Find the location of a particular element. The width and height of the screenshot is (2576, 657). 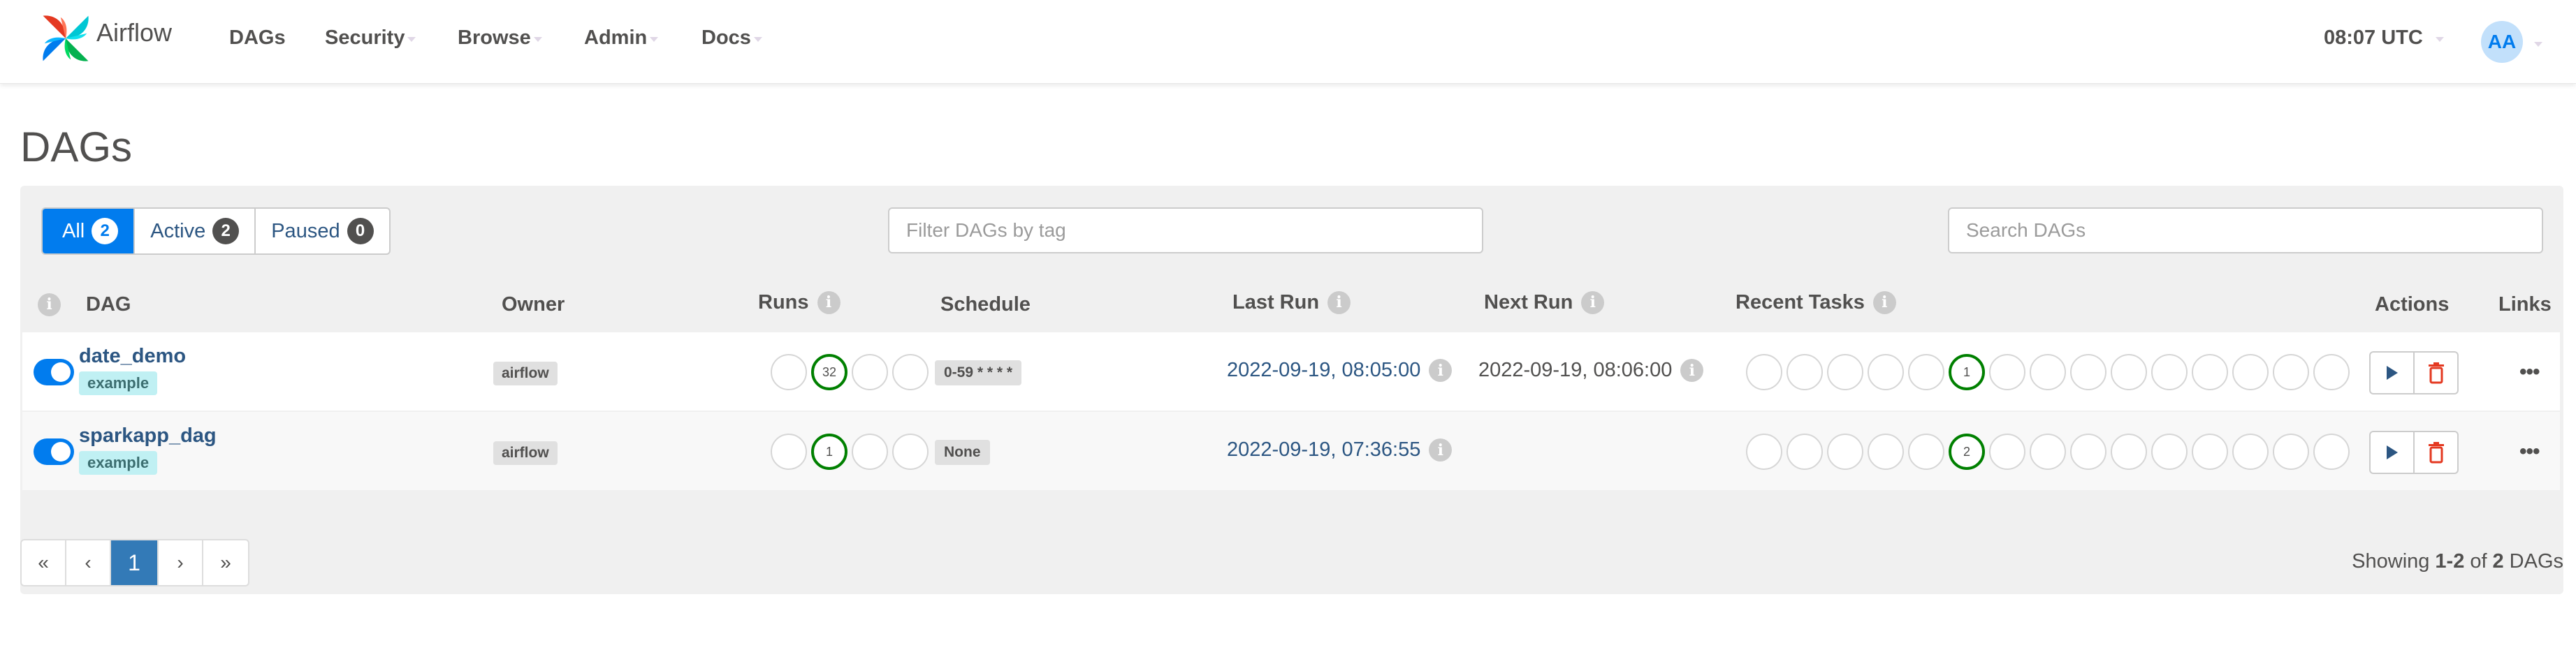

nav-browse: Browse is located at coordinates (500, 38).